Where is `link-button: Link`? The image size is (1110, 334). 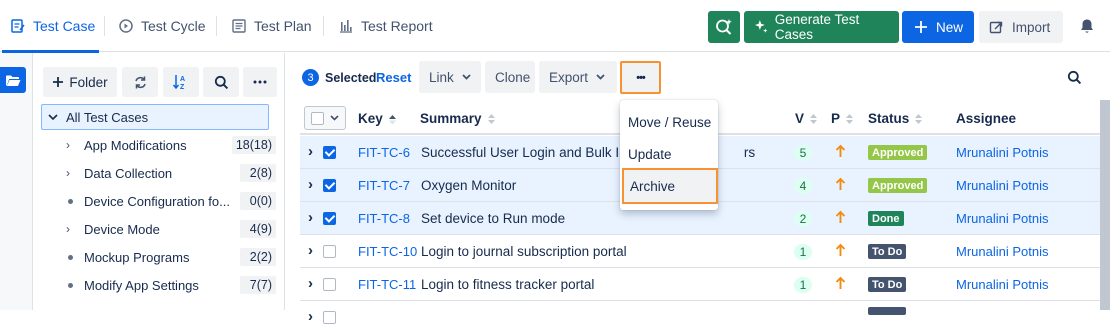 link-button: Link is located at coordinates (450, 77).